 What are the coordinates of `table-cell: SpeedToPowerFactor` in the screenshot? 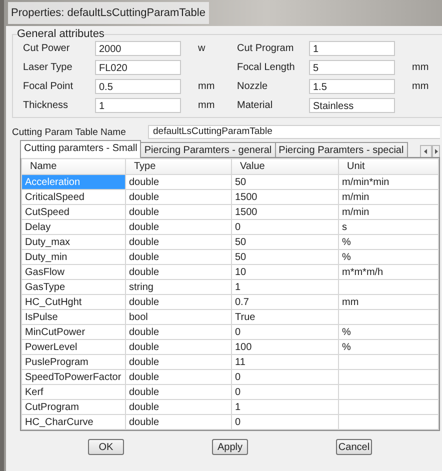 It's located at (74, 377).